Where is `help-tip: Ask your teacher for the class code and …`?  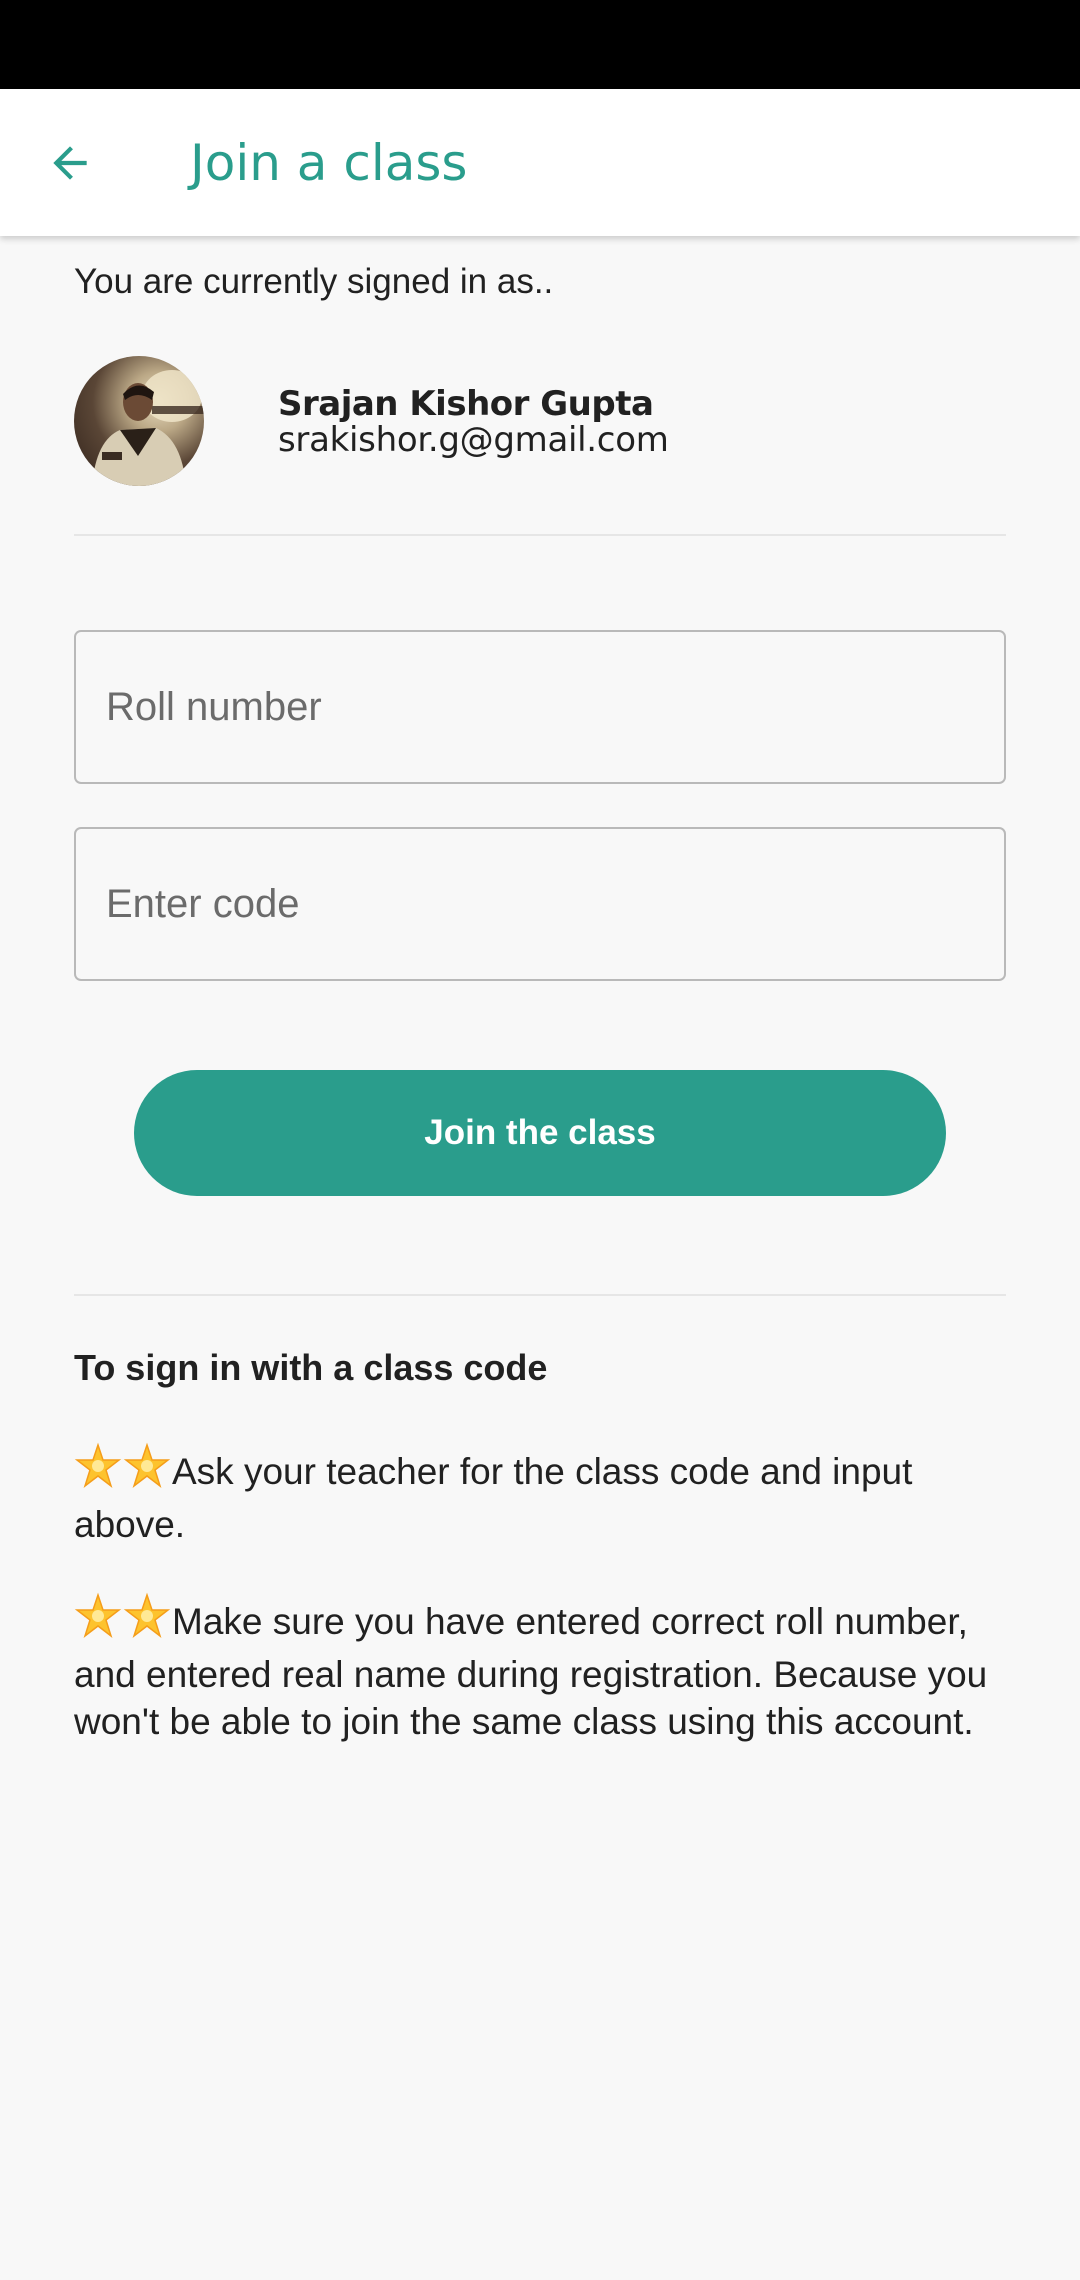
help-tip: Ask your teacher for the class code and … is located at coordinates (540, 1495).